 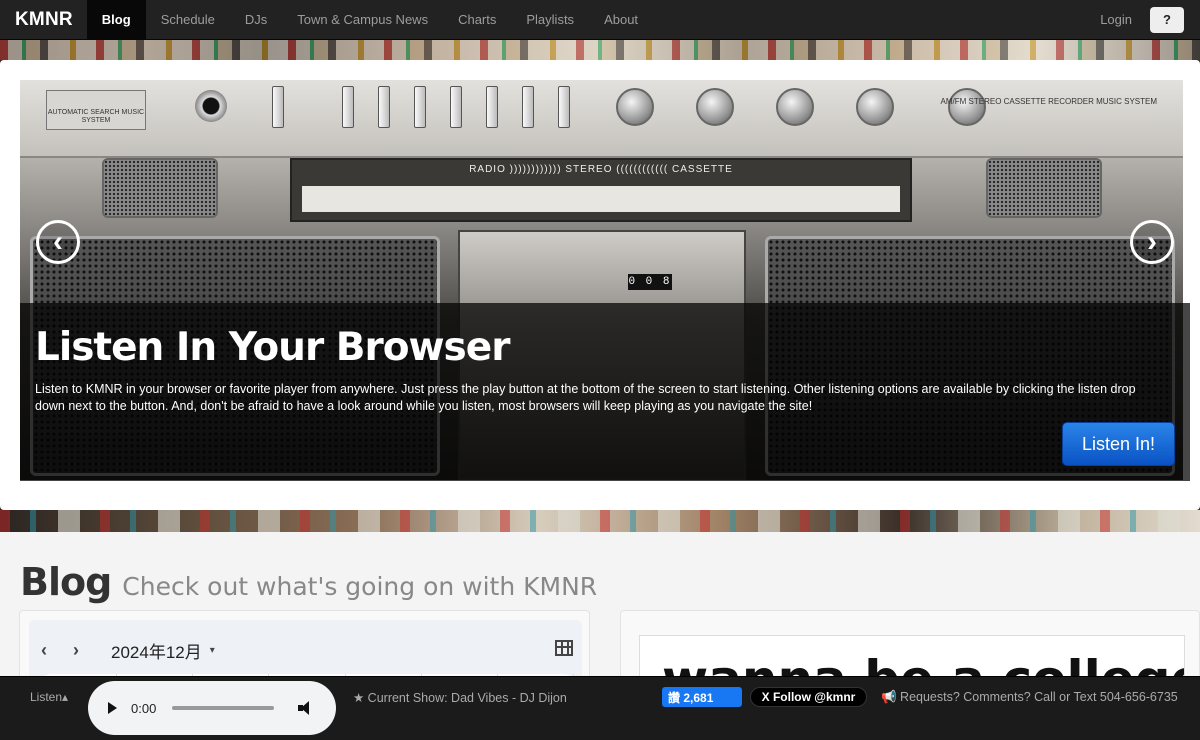 I want to click on nav-right: Login ?, so click(x=1141, y=20).